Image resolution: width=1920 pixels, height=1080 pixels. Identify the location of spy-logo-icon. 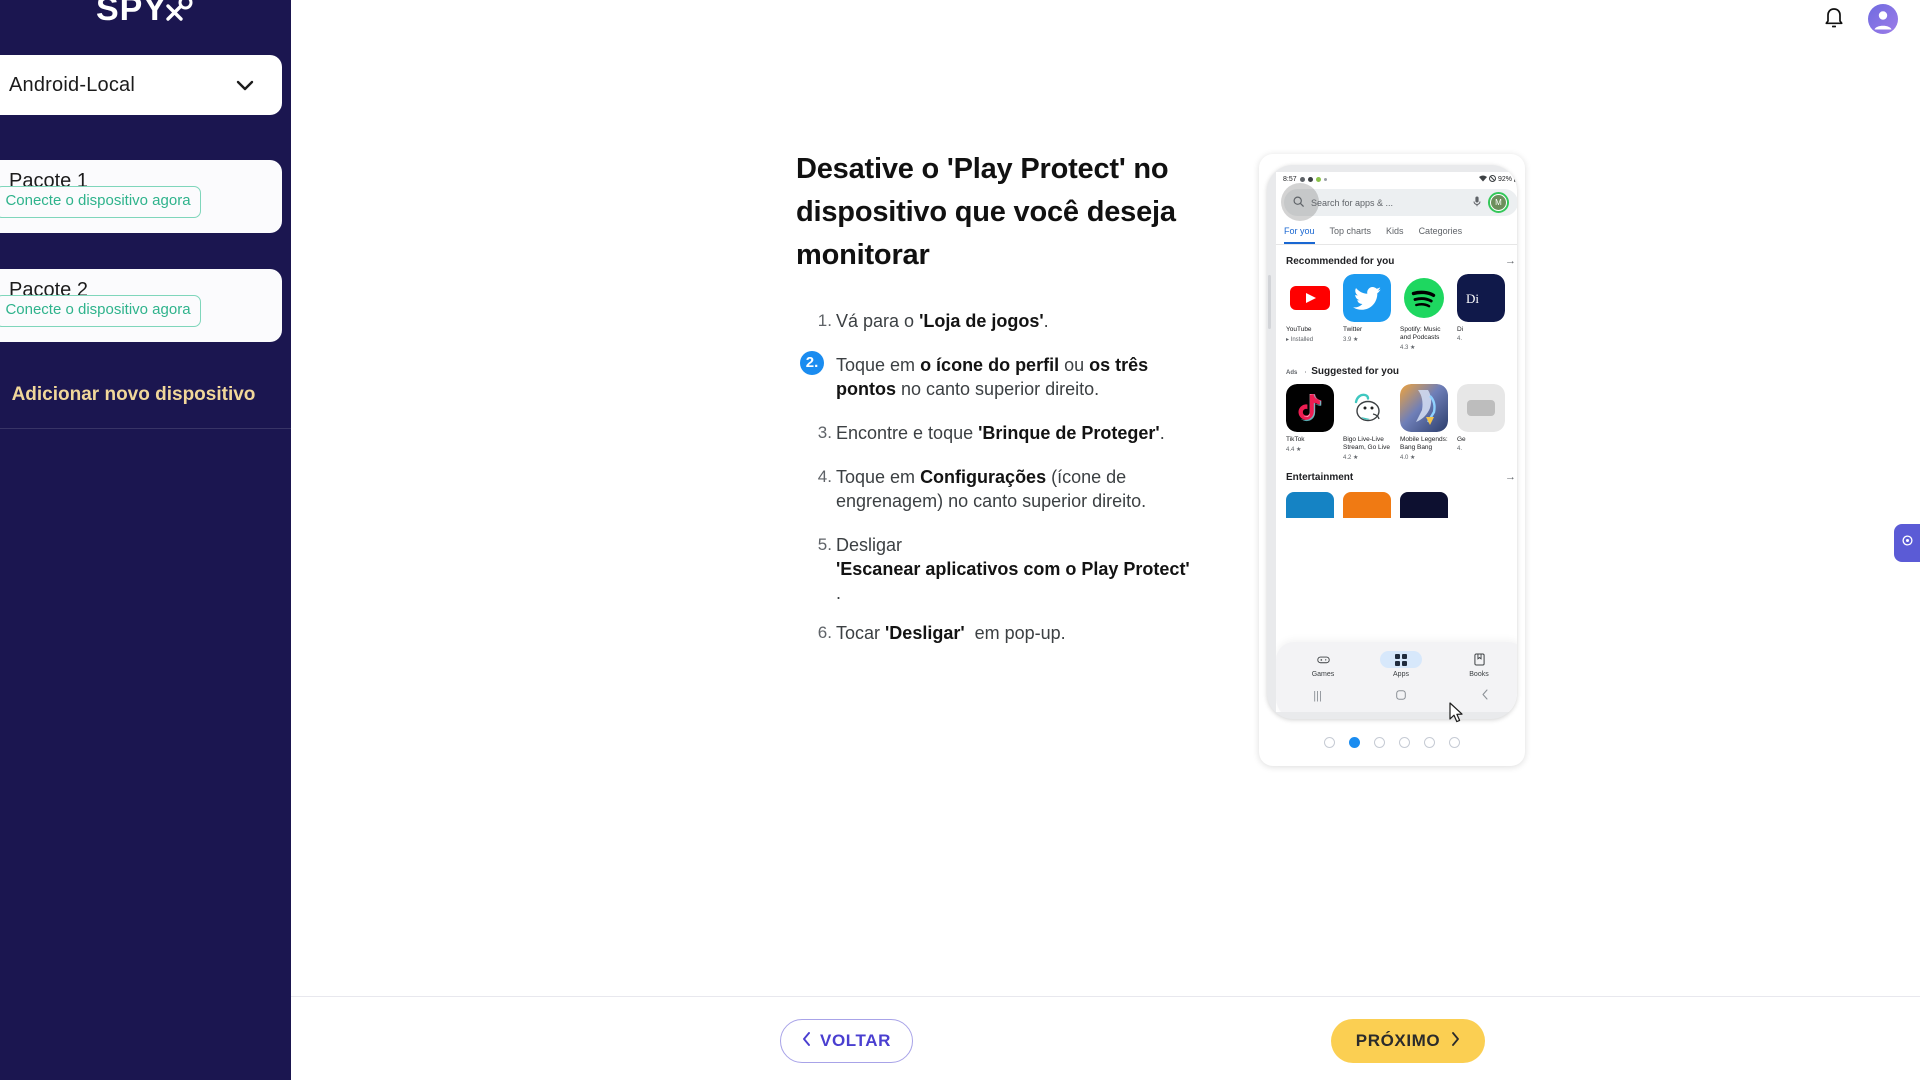
(180, 12).